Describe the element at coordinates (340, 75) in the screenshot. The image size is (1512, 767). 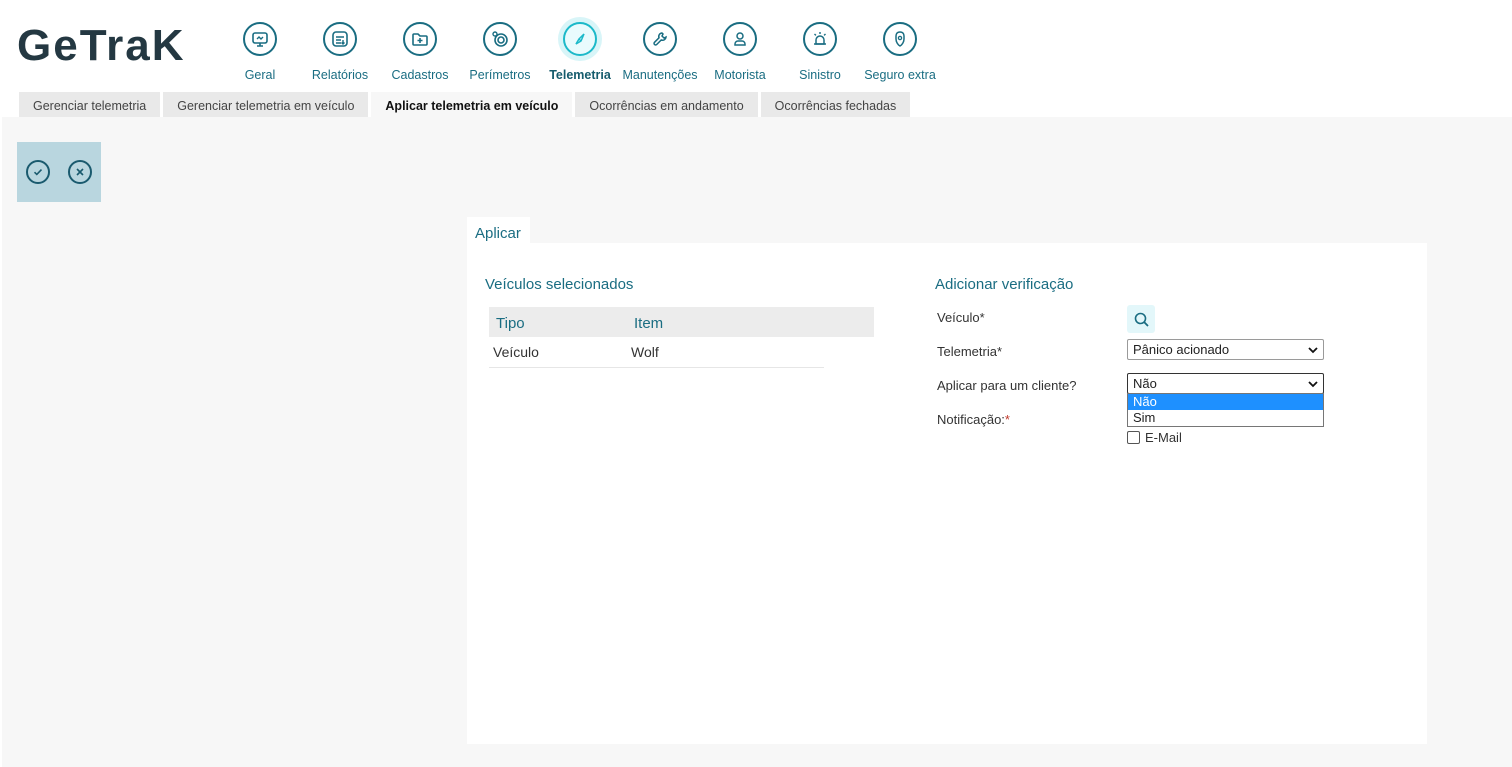
I see `nav-label-relatorios: Relatórios` at that location.